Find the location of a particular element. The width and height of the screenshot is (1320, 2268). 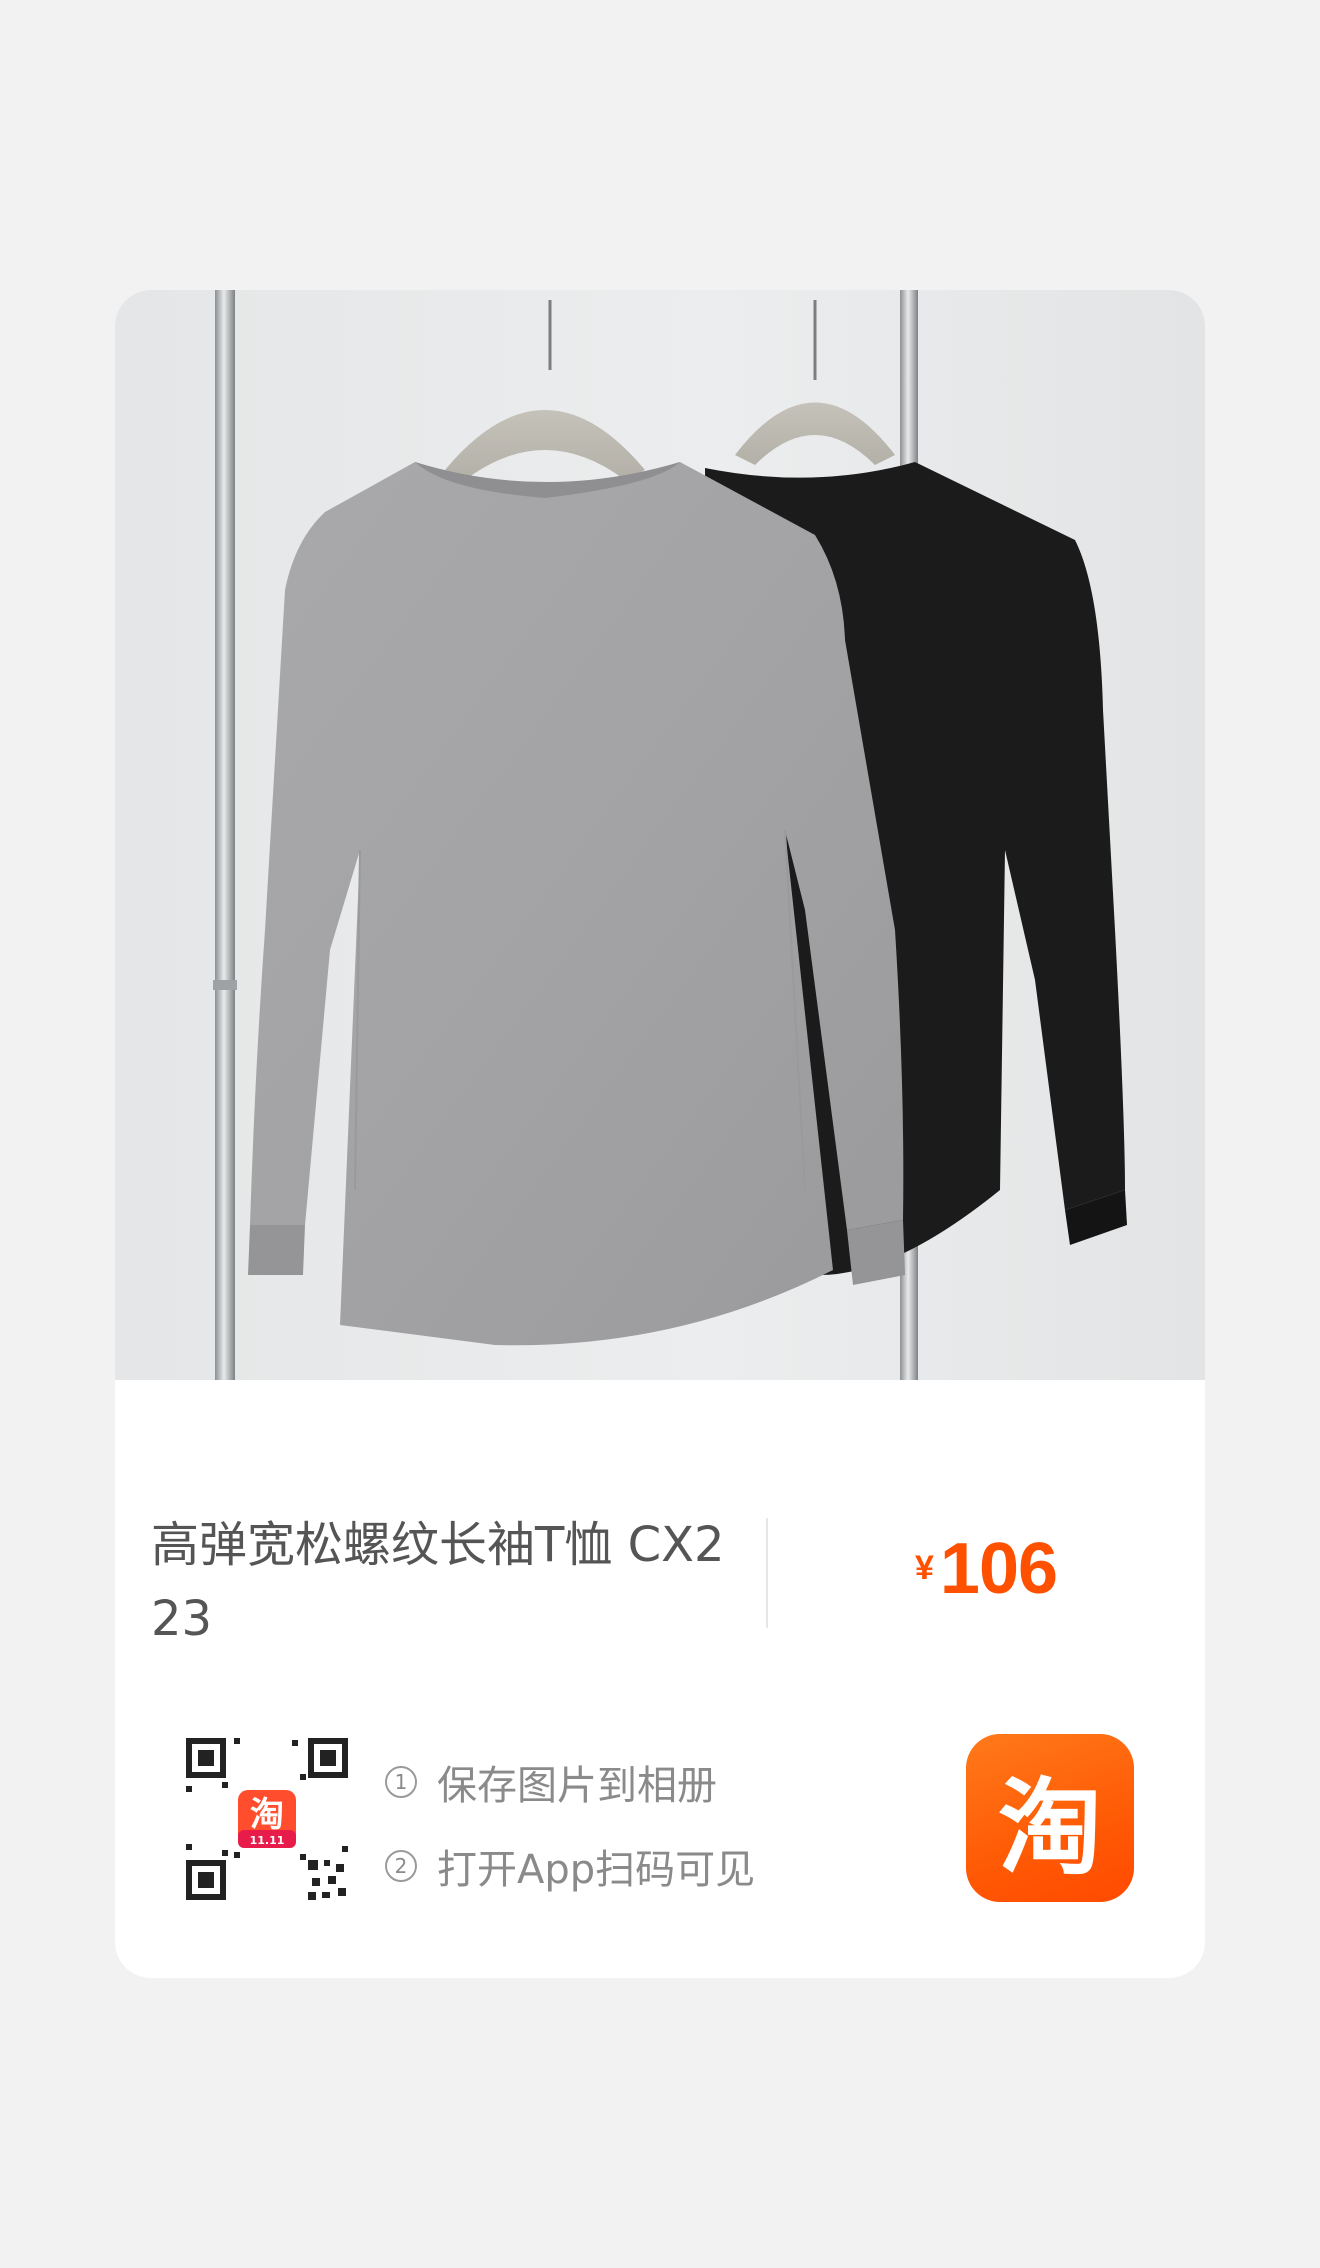

step-save-image: 1 保存图片到相册 is located at coordinates (570, 1782).